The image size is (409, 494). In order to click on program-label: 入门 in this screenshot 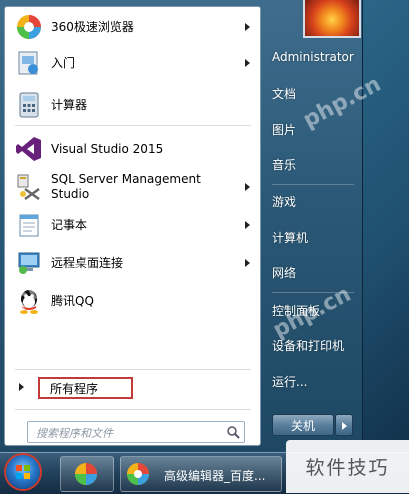, I will do `click(63, 62)`.